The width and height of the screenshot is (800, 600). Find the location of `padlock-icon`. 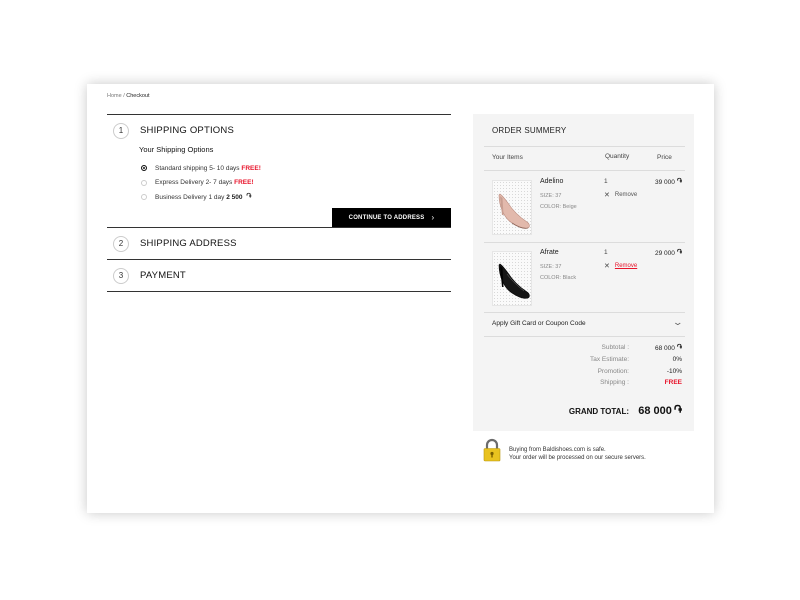

padlock-icon is located at coordinates (492, 450).